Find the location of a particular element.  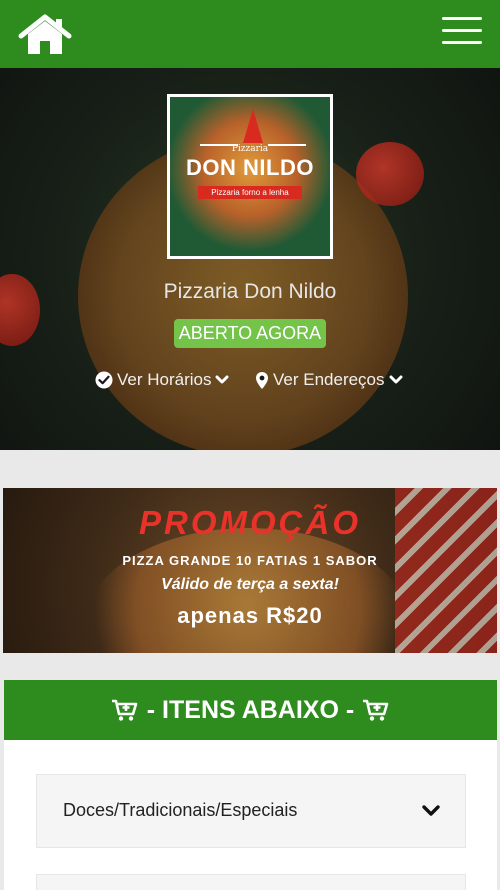

top-navbar is located at coordinates (250, 34).